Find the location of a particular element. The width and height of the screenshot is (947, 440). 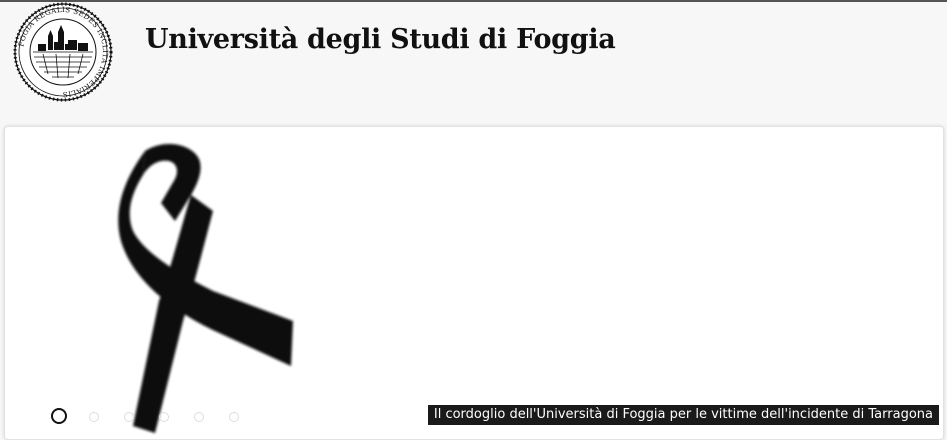

university-seal-logo: FOGIA REGALIS SEDES INCLITA IMPERIALIS is located at coordinates (63, 52).